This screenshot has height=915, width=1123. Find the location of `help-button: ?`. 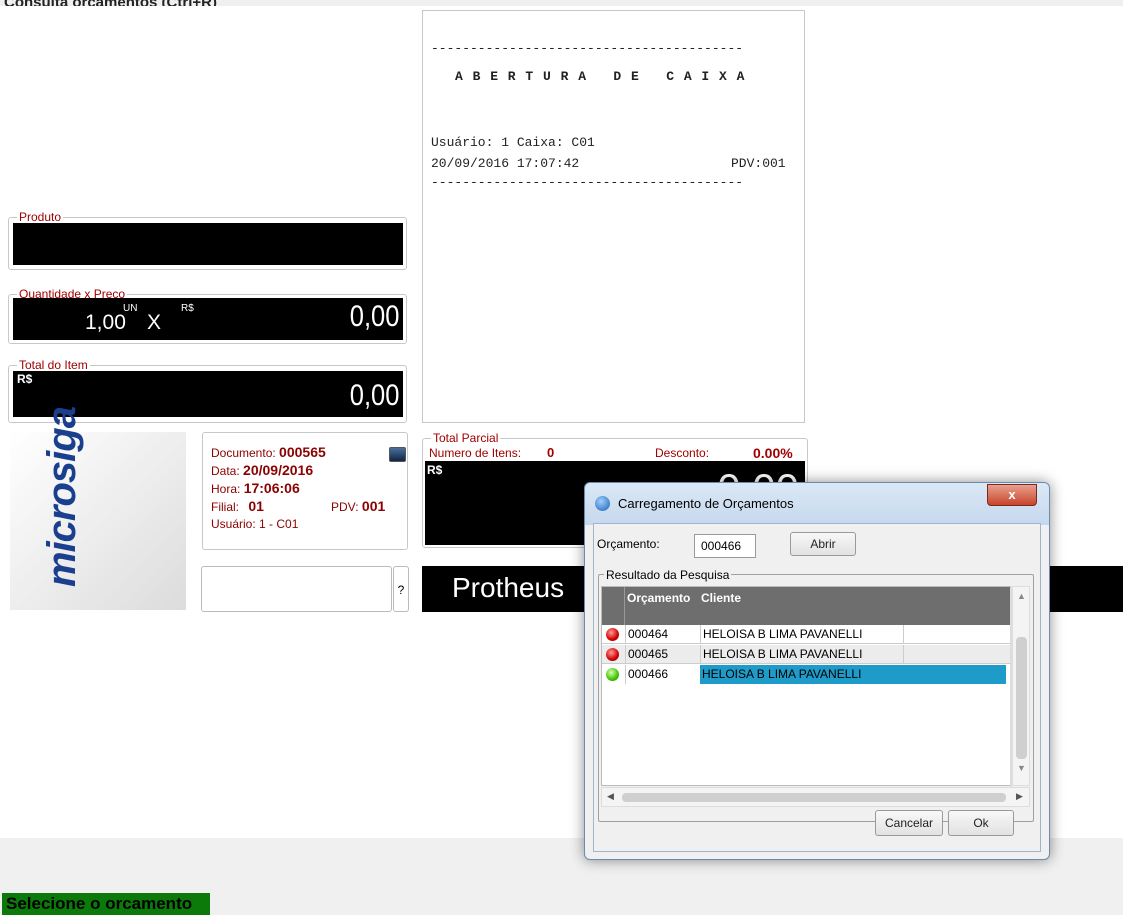

help-button: ? is located at coordinates (401, 589).